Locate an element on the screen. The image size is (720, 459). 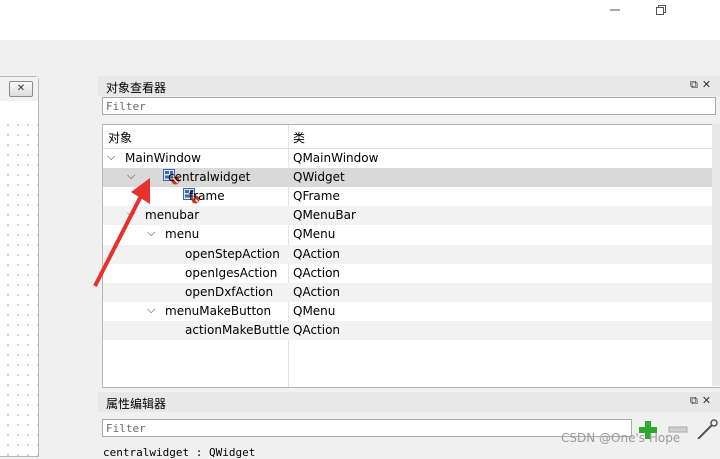
tree-row: ⌵ menubar QMenuBar is located at coordinates (411, 216).